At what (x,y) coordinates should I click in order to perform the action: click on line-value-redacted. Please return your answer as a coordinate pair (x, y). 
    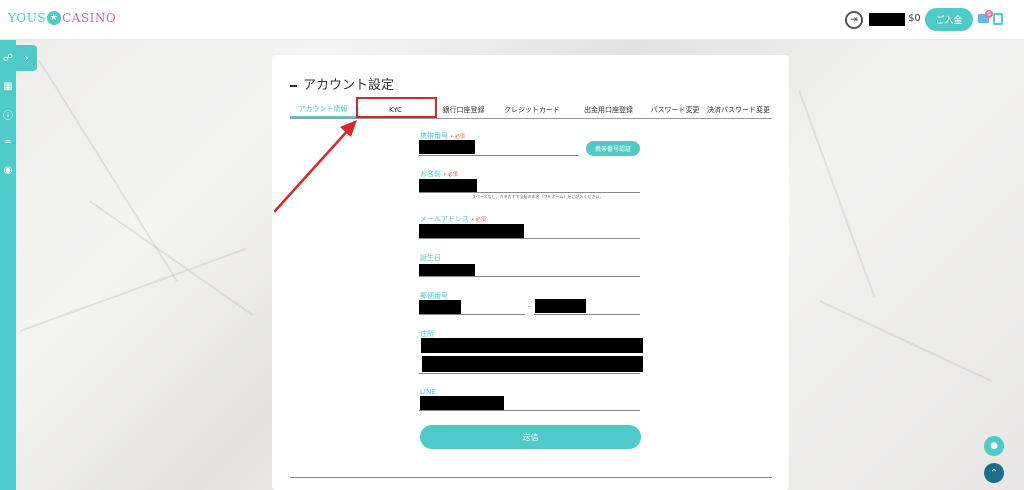
    Looking at the image, I should click on (462, 403).